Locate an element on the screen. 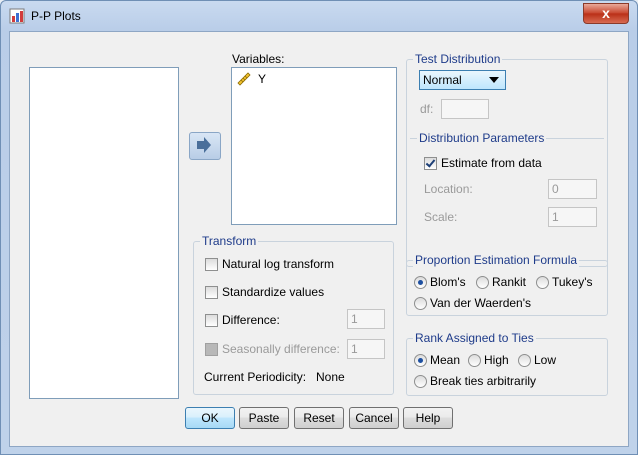  close-icon: x is located at coordinates (606, 13).